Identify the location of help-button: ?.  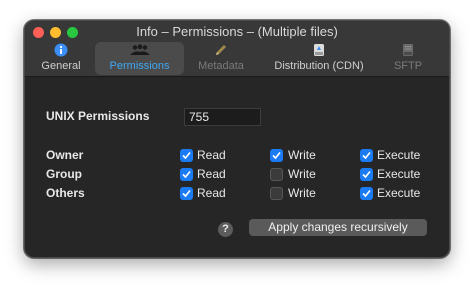
(225, 229).